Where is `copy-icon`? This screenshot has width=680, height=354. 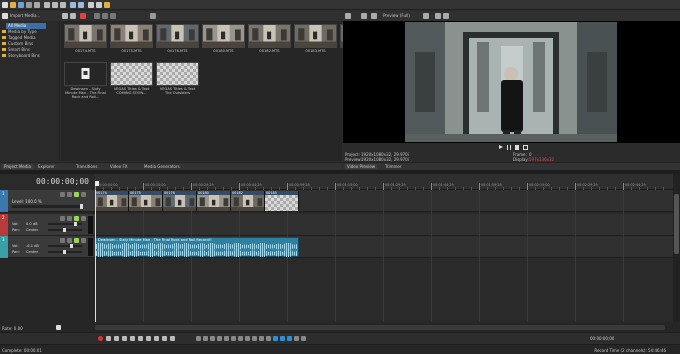
copy-icon is located at coordinates (55, 5).